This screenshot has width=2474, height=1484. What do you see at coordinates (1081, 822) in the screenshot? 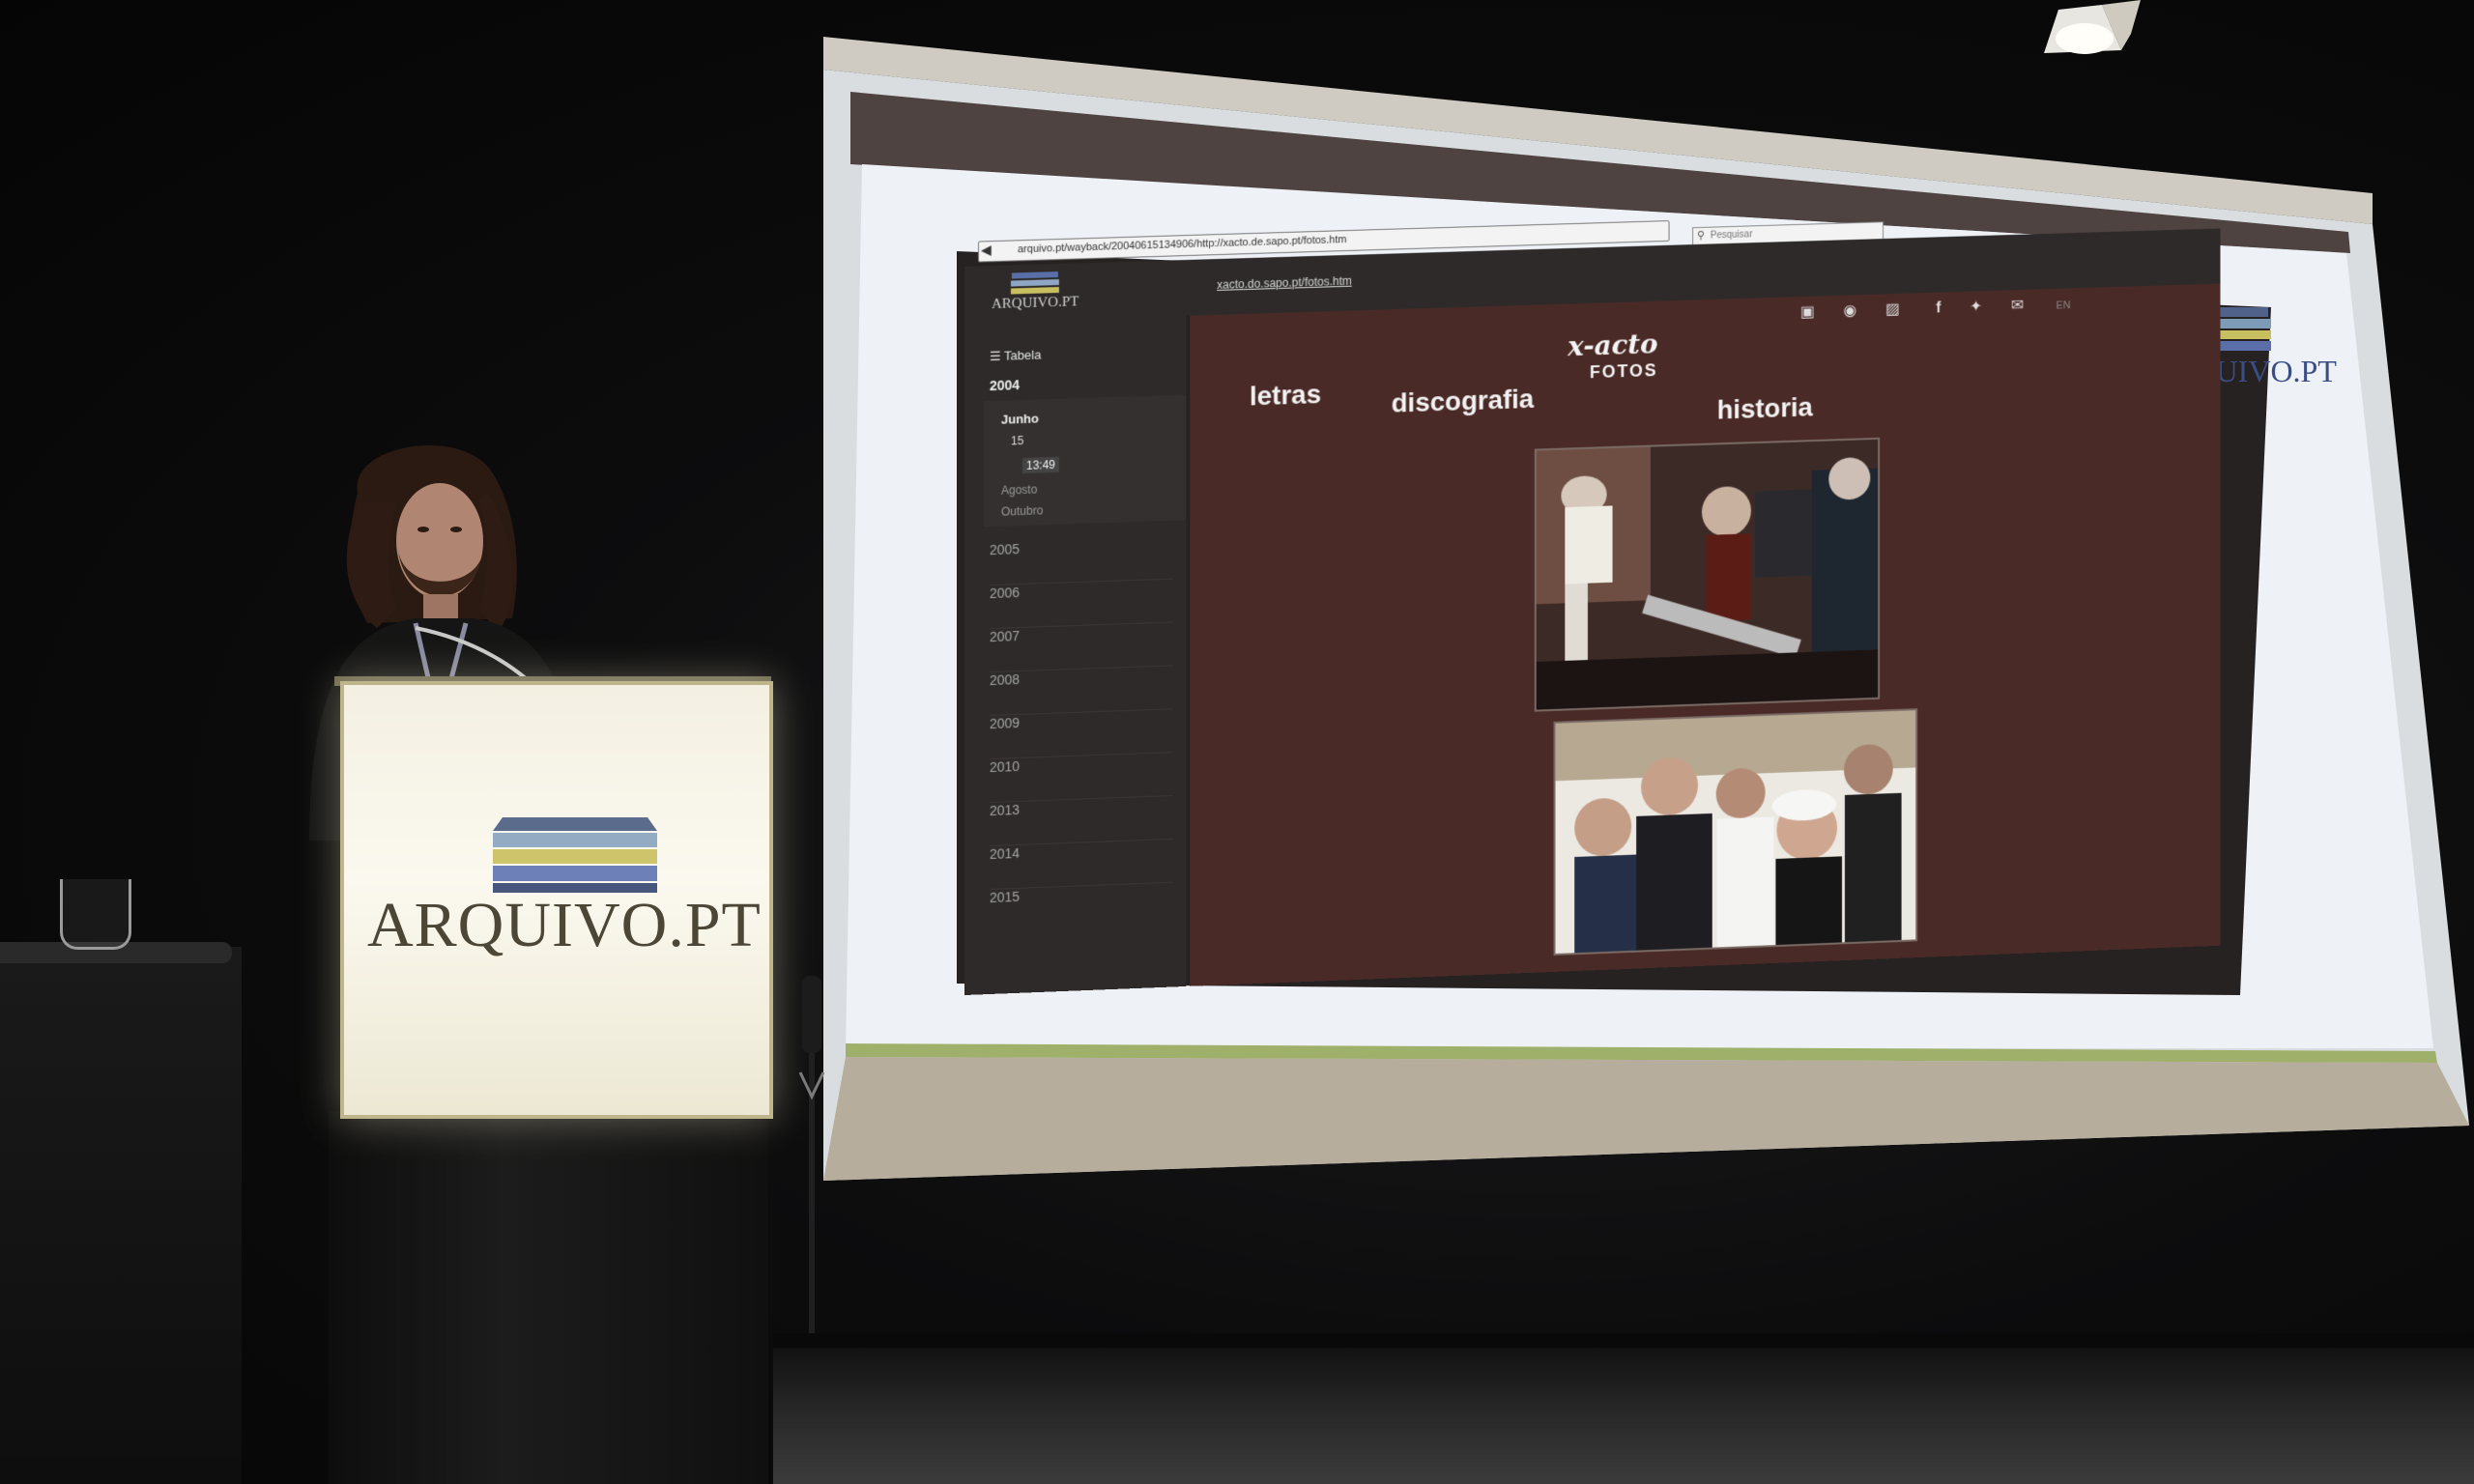
I see `year-item: 2013` at bounding box center [1081, 822].